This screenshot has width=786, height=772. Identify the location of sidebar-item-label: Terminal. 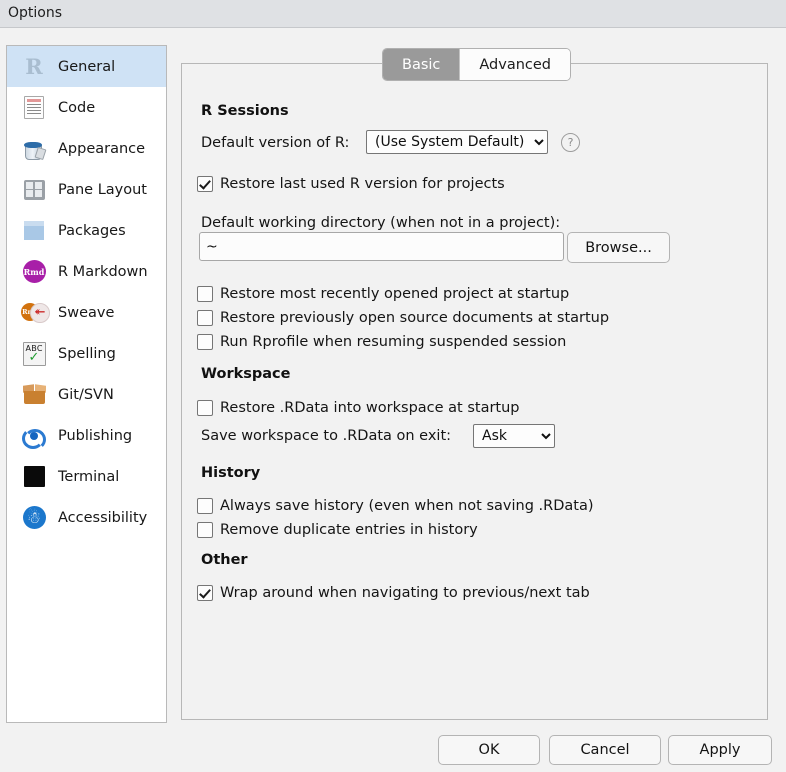
(89, 476).